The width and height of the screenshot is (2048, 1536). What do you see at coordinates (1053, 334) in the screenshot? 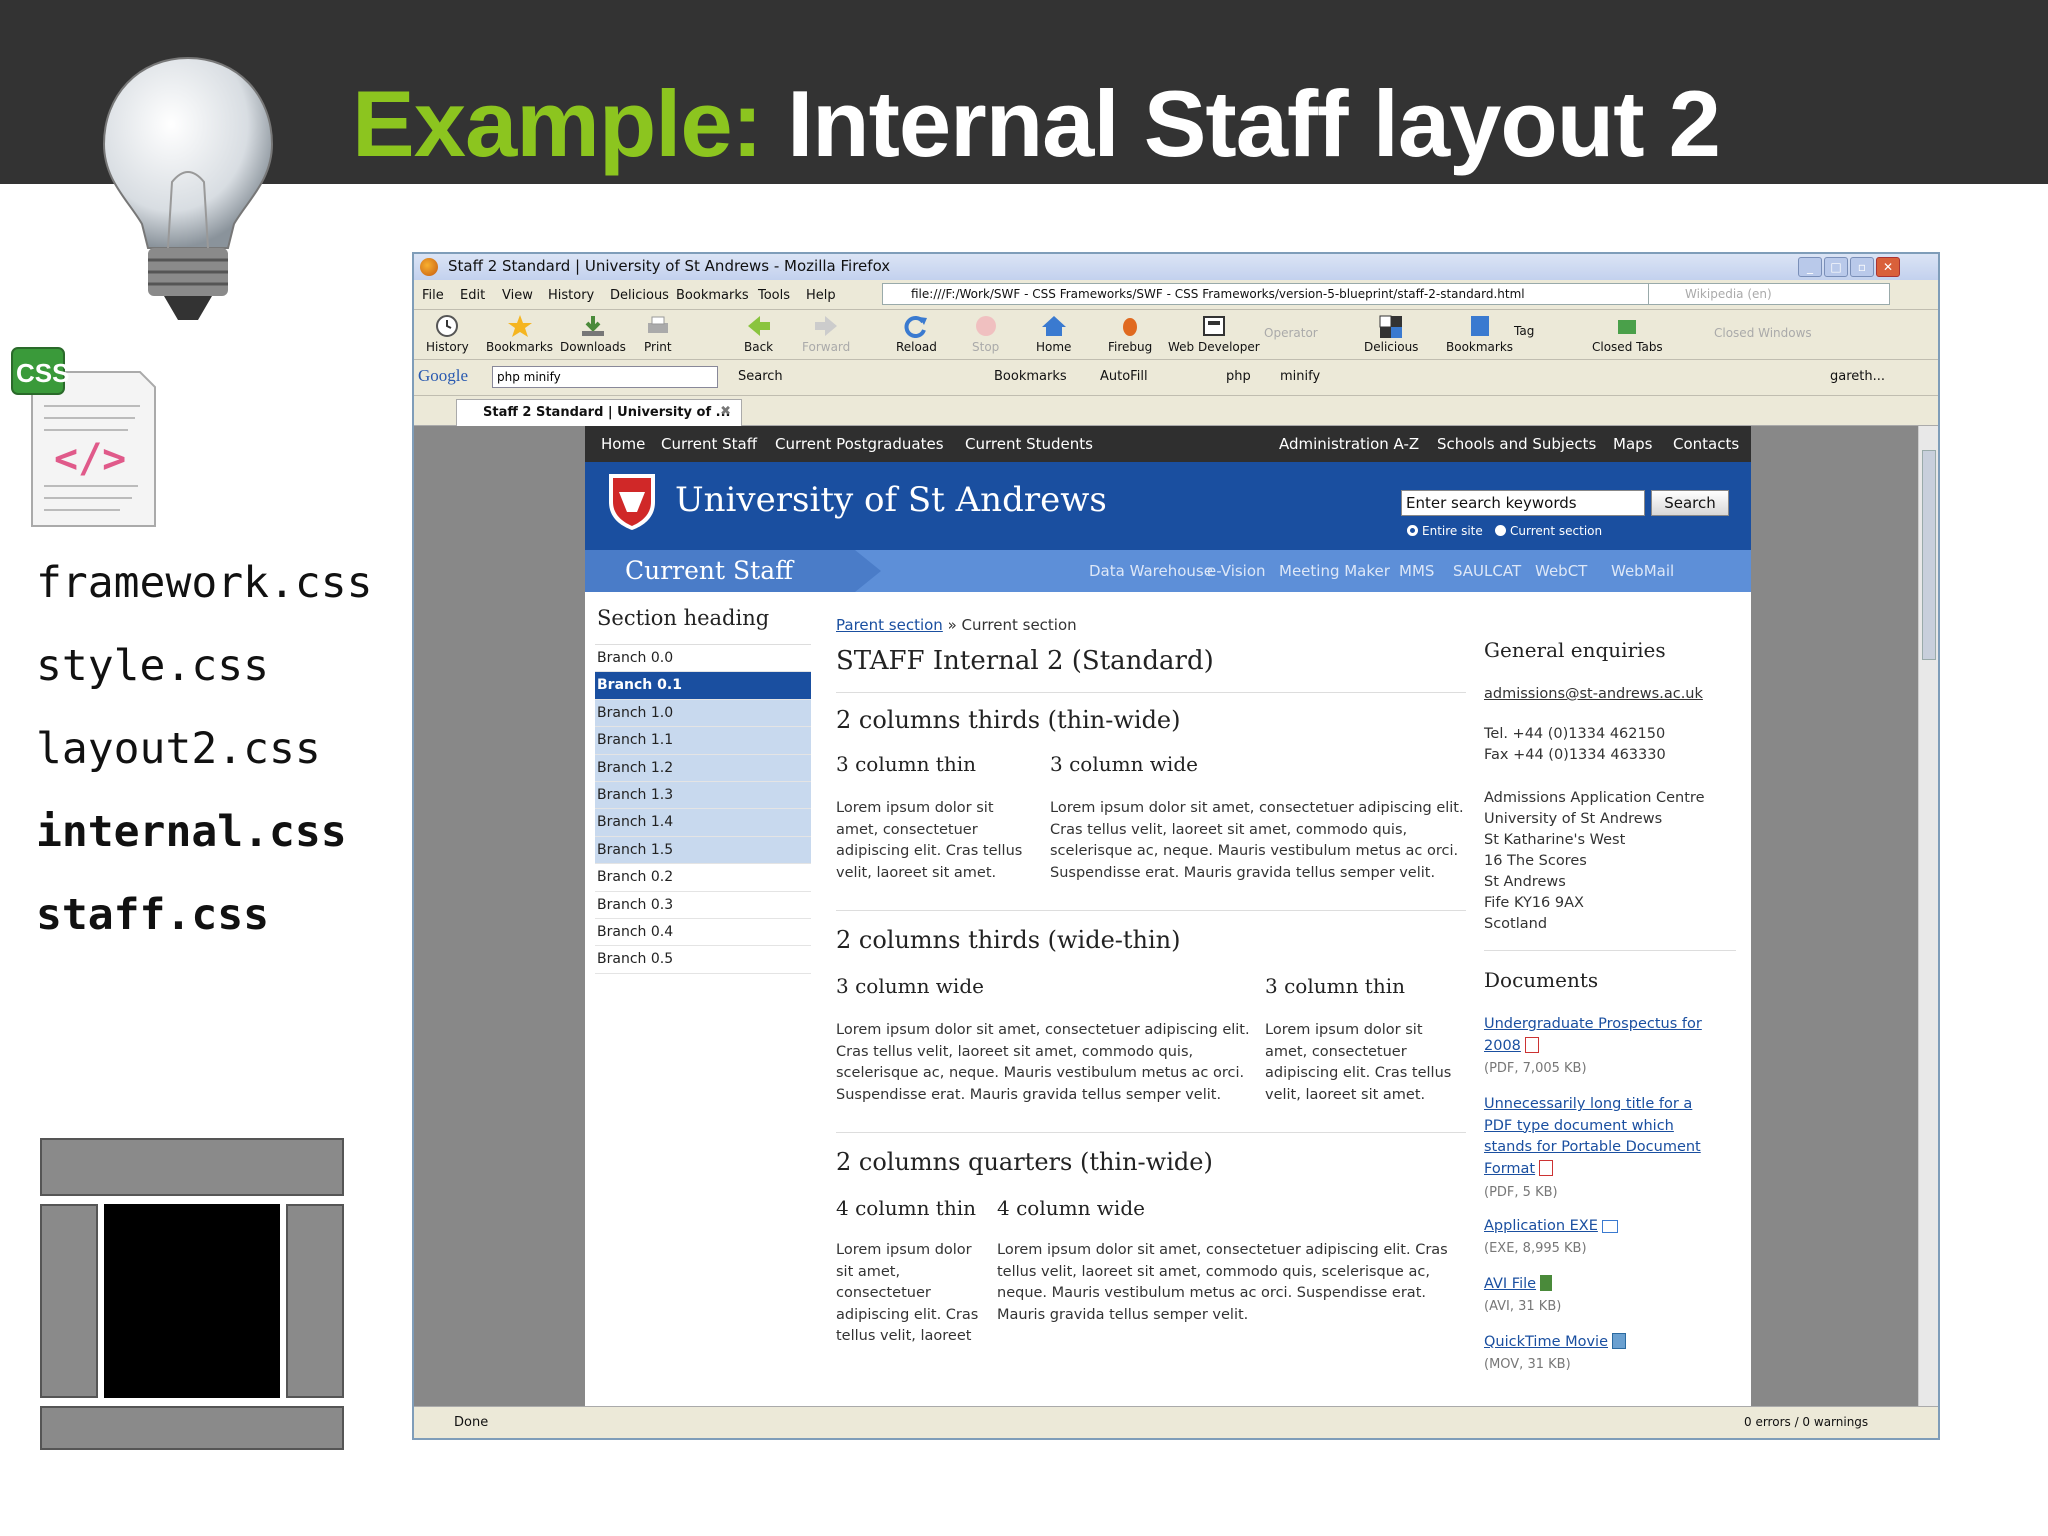
I see `home-button: Home` at bounding box center [1053, 334].